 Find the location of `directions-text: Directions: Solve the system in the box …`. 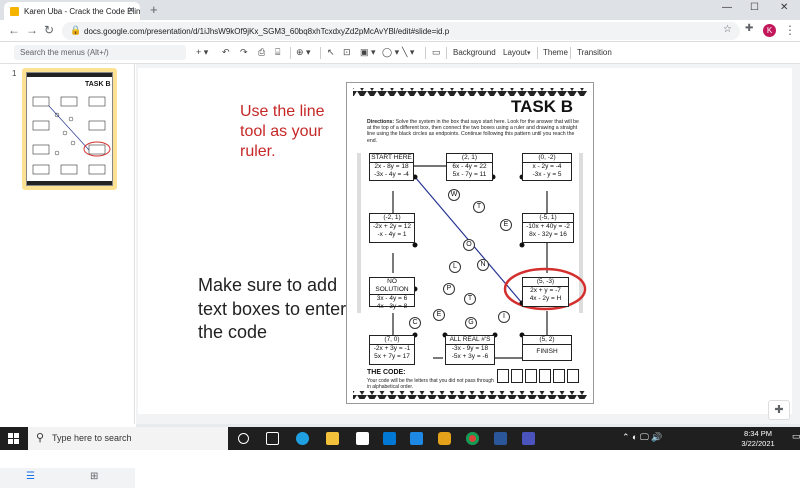

directions-text: Directions: Solve the system in the box … is located at coordinates (474, 131).